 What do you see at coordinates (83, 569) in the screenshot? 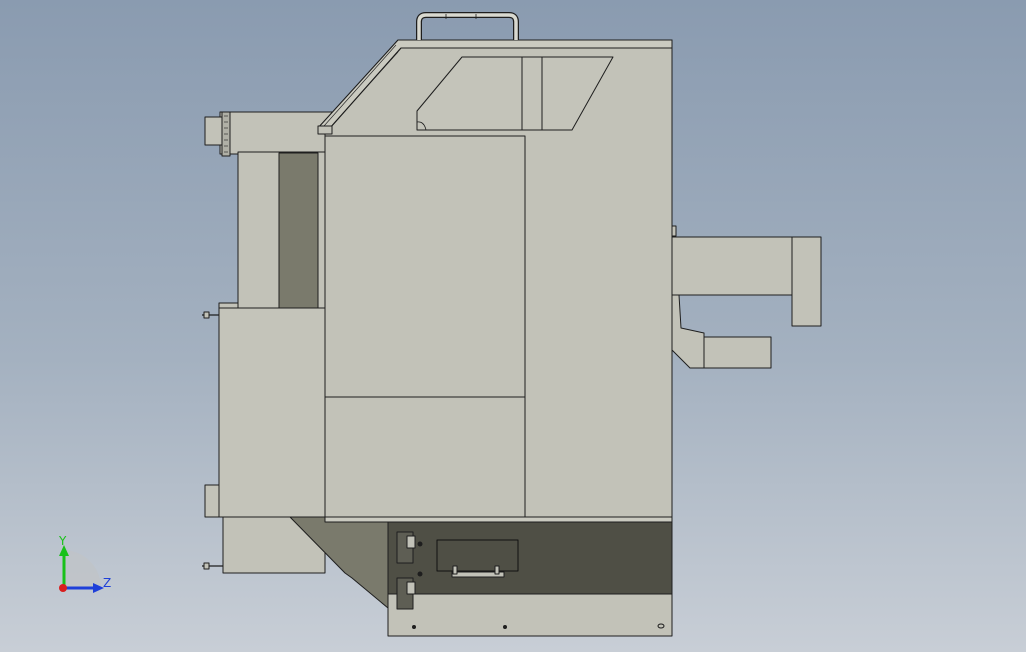
I see `triad-arc` at bounding box center [83, 569].